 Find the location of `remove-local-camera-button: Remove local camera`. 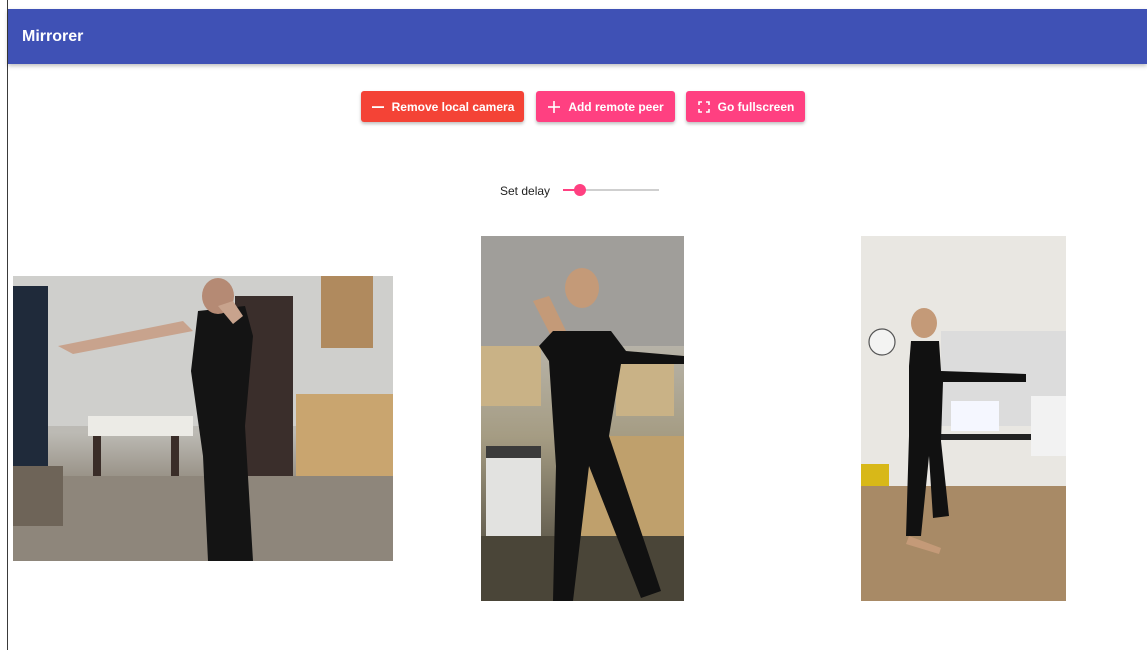

remove-local-camera-button: Remove local camera is located at coordinates (442, 106).